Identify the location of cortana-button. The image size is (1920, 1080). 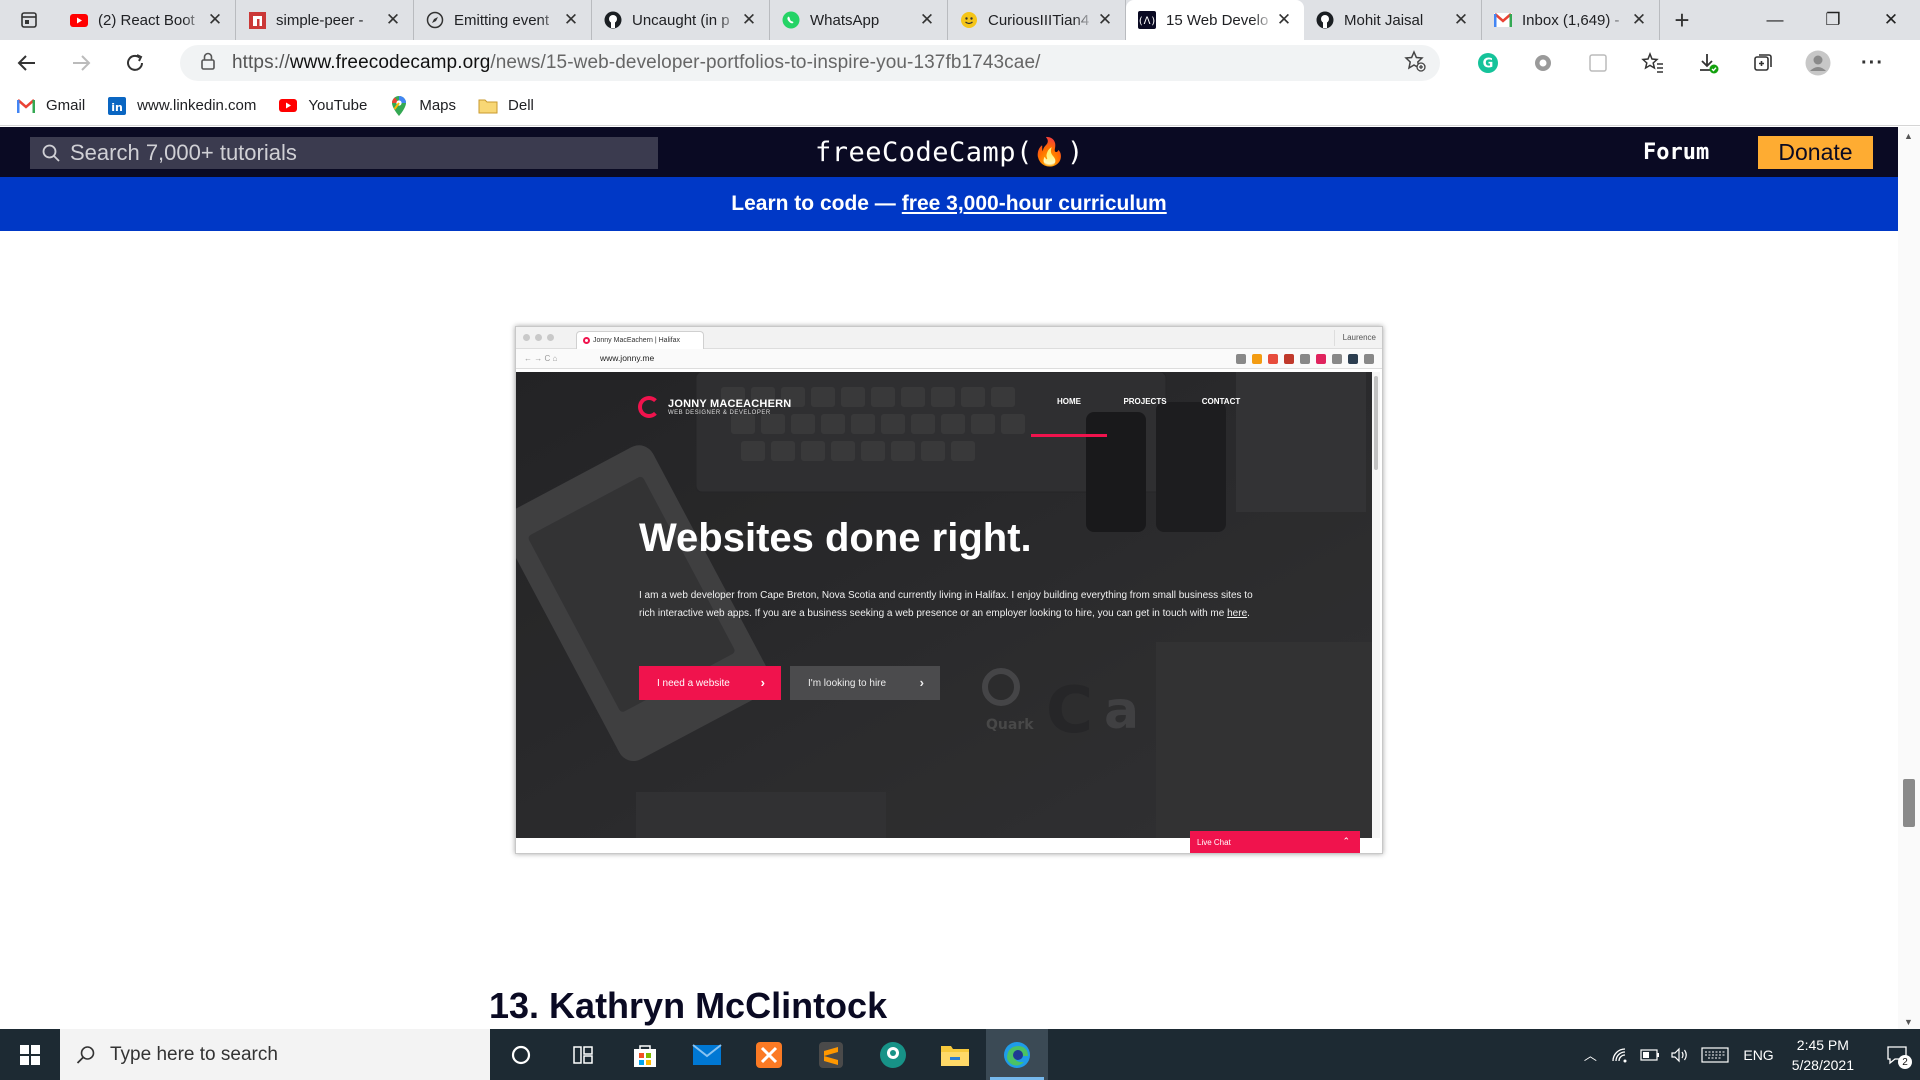
(521, 1054).